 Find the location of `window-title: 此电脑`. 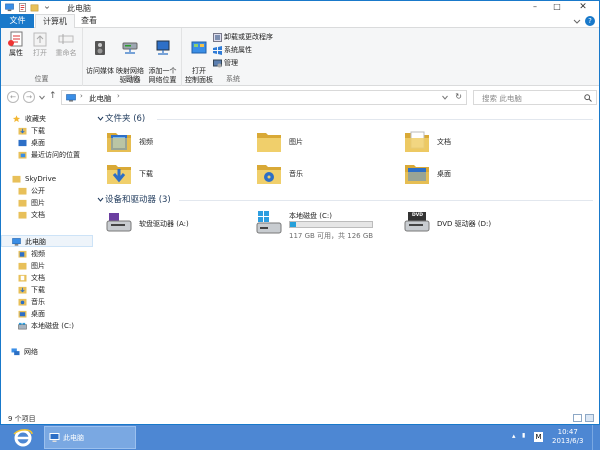

window-title: 此电脑 is located at coordinates (79, 8).